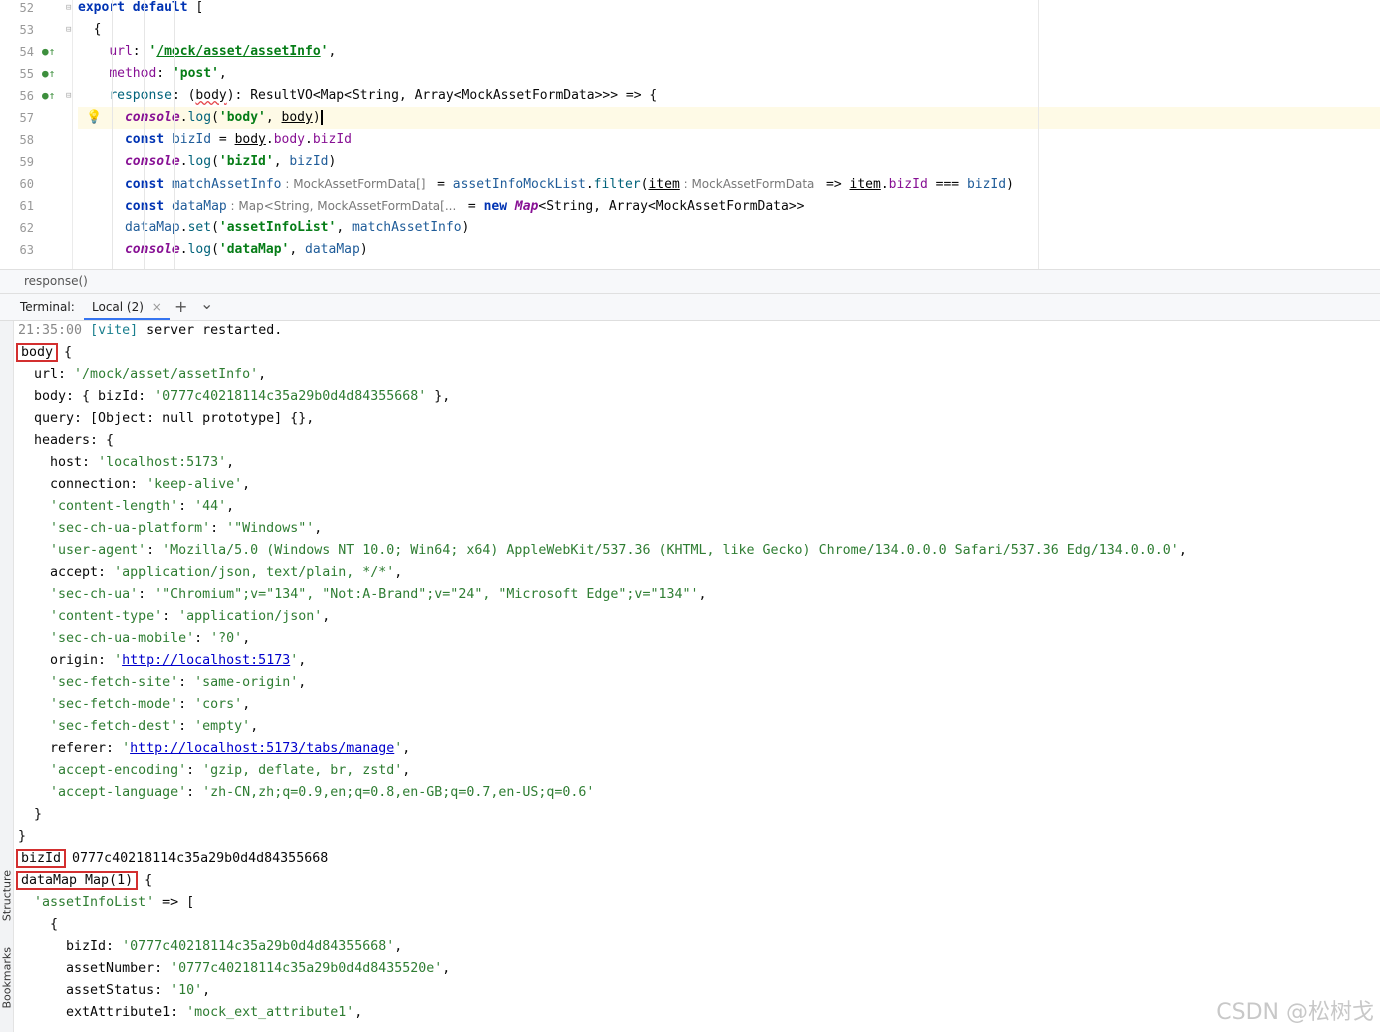 This screenshot has height=1032, width=1380. What do you see at coordinates (206, 304) in the screenshot?
I see `chevron-down-icon: ⌄` at bounding box center [206, 304].